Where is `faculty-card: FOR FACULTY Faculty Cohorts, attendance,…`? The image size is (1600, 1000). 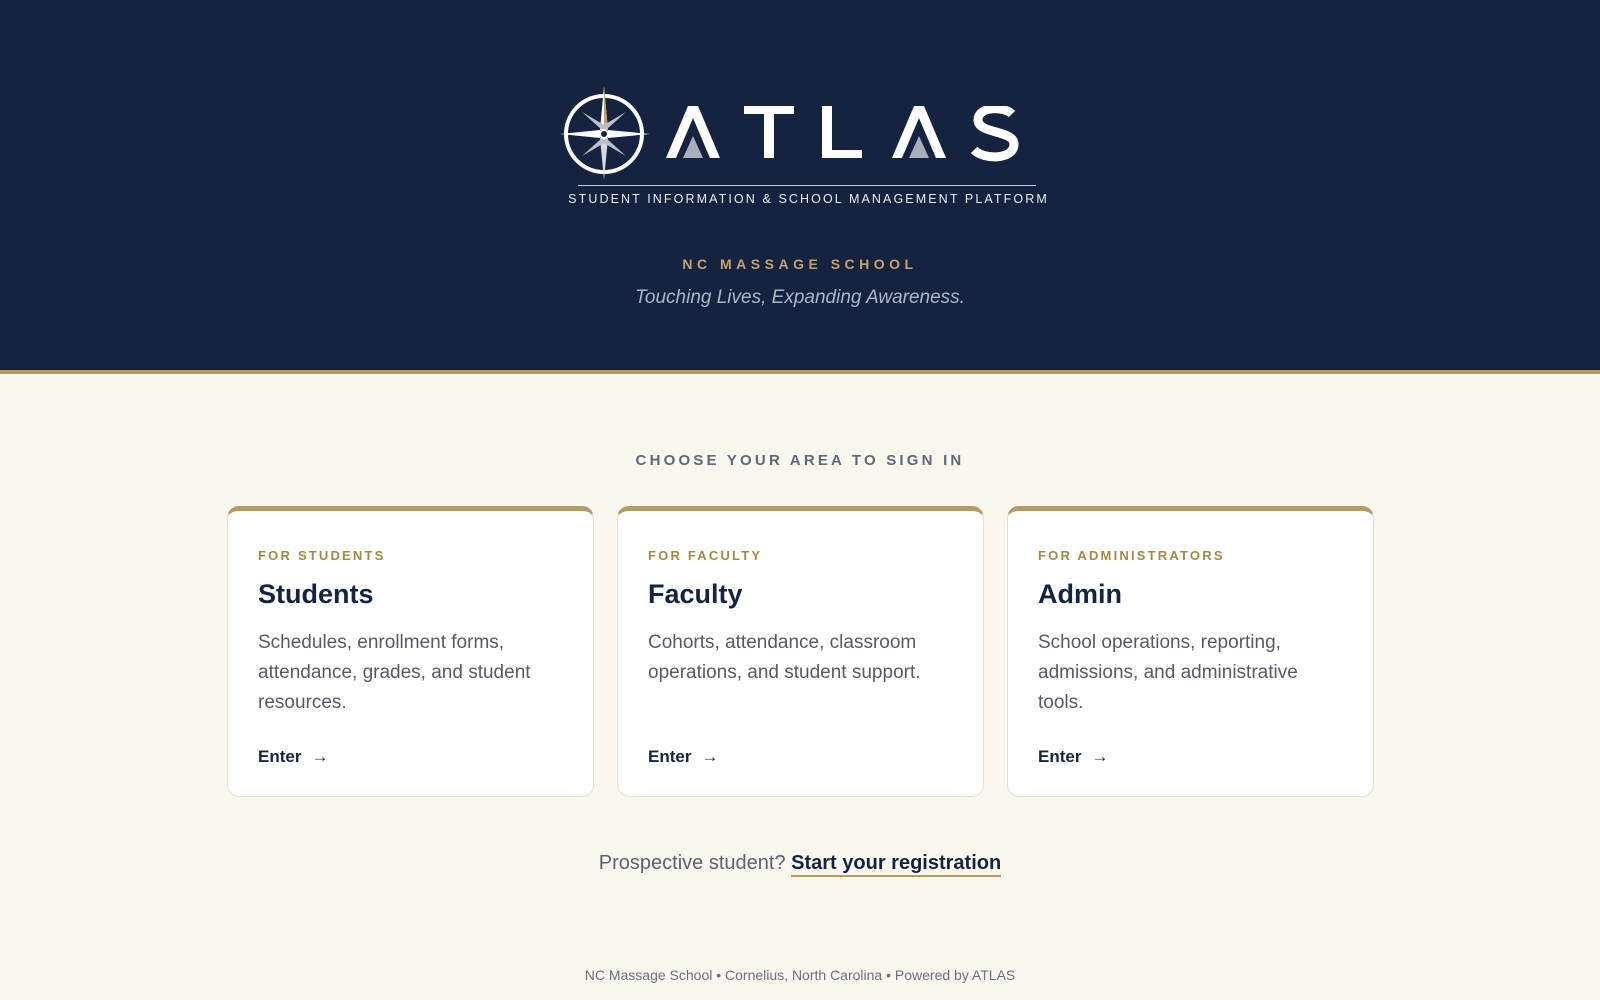 faculty-card: FOR FACULTY Faculty Cohorts, attendance,… is located at coordinates (800, 651).